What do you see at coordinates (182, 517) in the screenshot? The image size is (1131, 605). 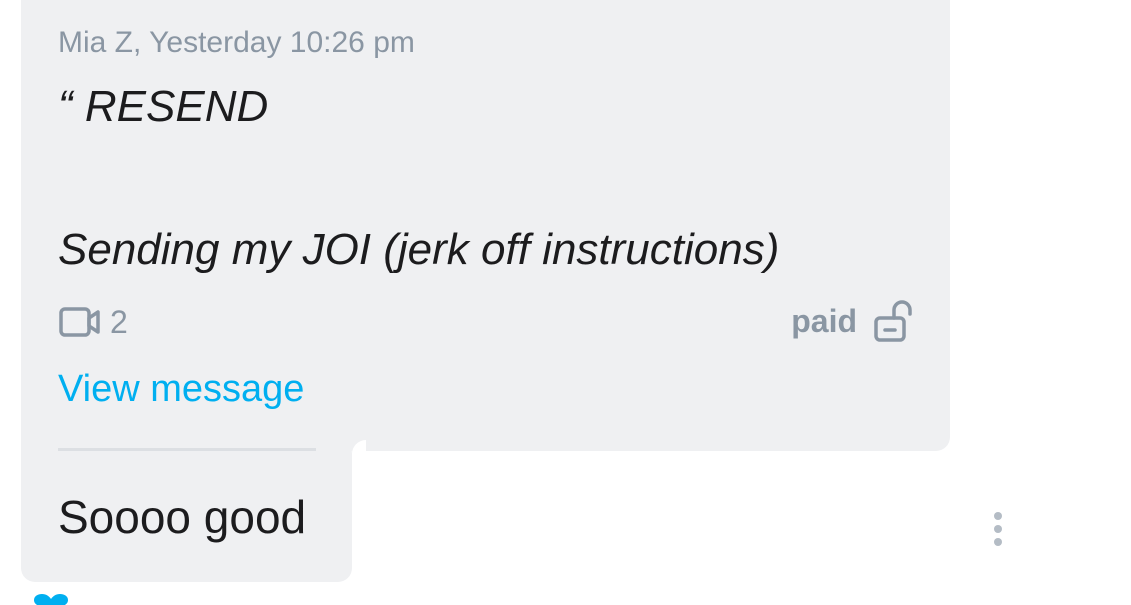 I see `reply-text: Soooo good` at bounding box center [182, 517].